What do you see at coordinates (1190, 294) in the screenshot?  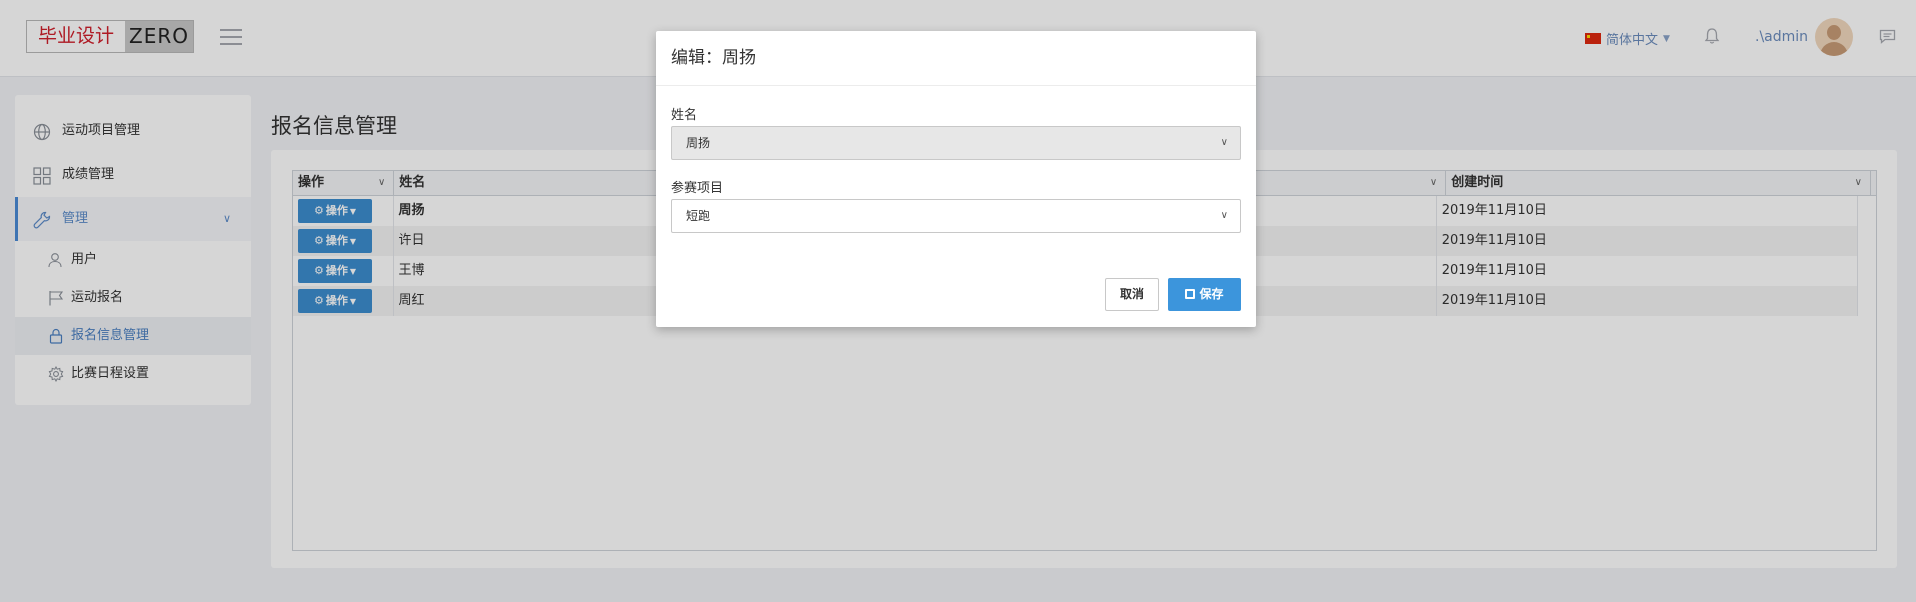 I see `save-icon` at bounding box center [1190, 294].